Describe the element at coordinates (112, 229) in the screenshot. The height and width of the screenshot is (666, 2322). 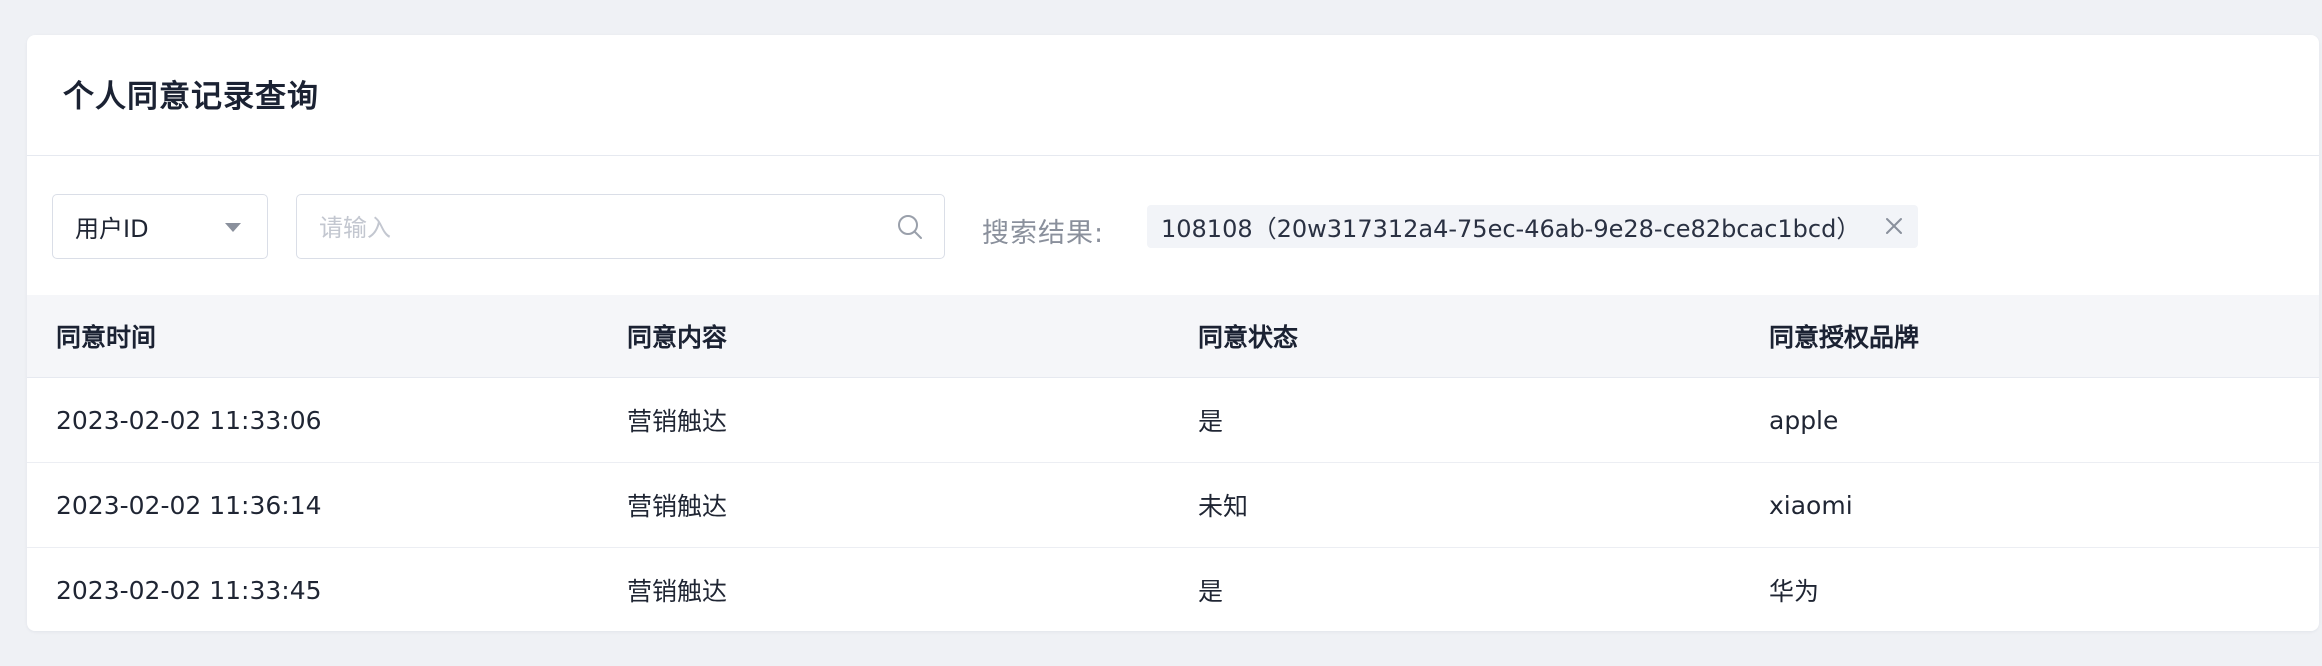
I see `search-field-value: 用户ID` at that location.